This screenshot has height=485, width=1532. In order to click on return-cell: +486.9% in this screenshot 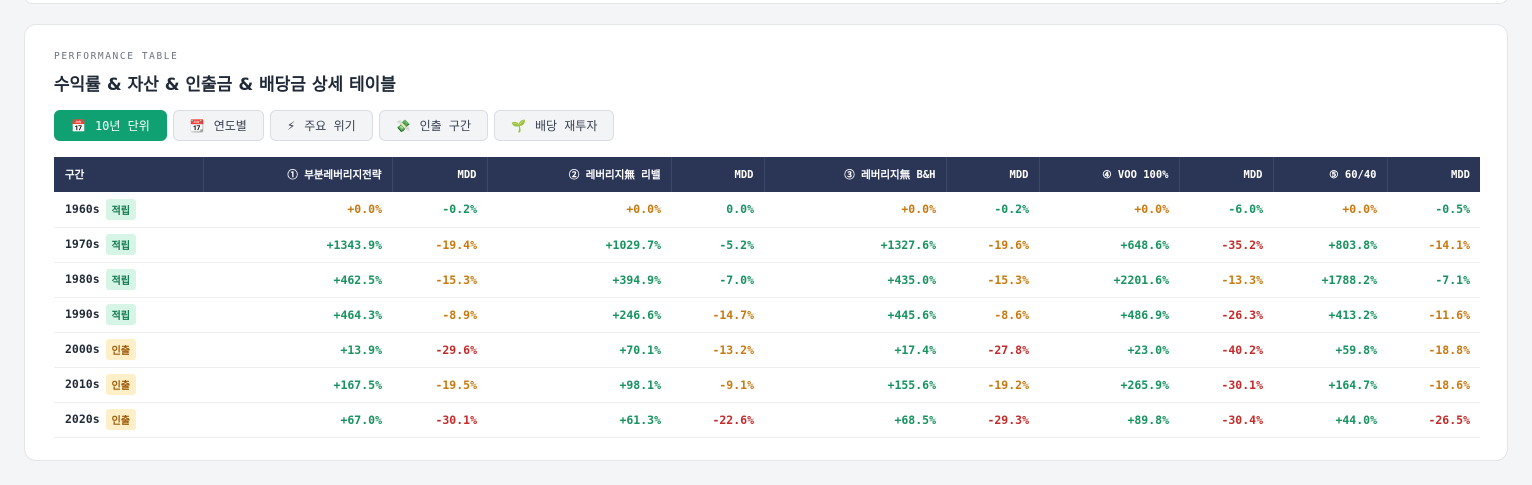, I will do `click(1109, 315)`.